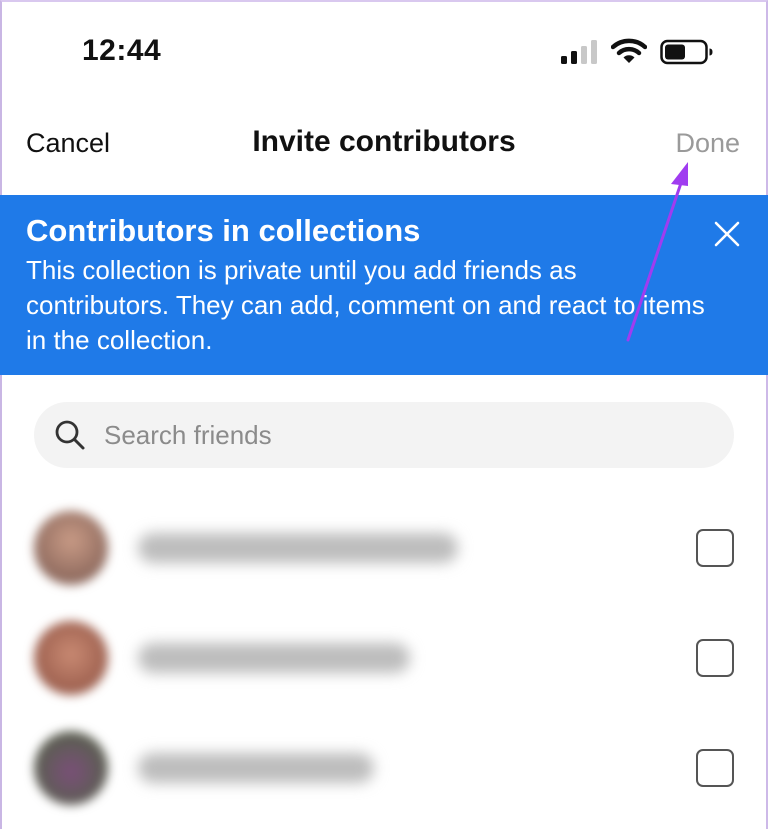 This screenshot has width=768, height=829. I want to click on search-bar, so click(384, 435).